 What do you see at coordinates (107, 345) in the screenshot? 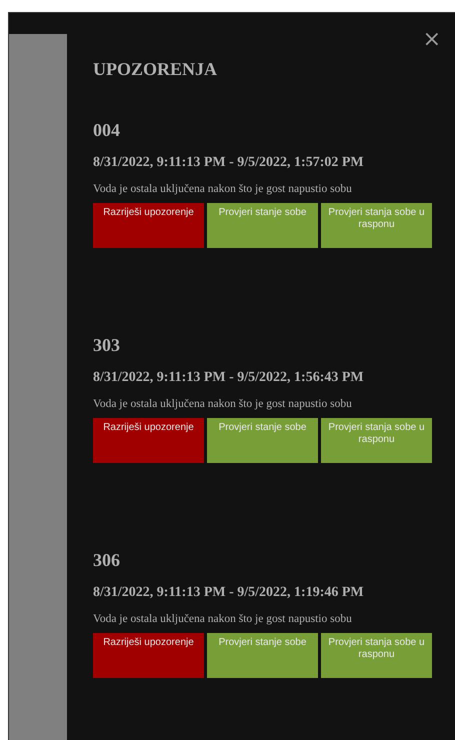
I see `room-number: 303` at bounding box center [107, 345].